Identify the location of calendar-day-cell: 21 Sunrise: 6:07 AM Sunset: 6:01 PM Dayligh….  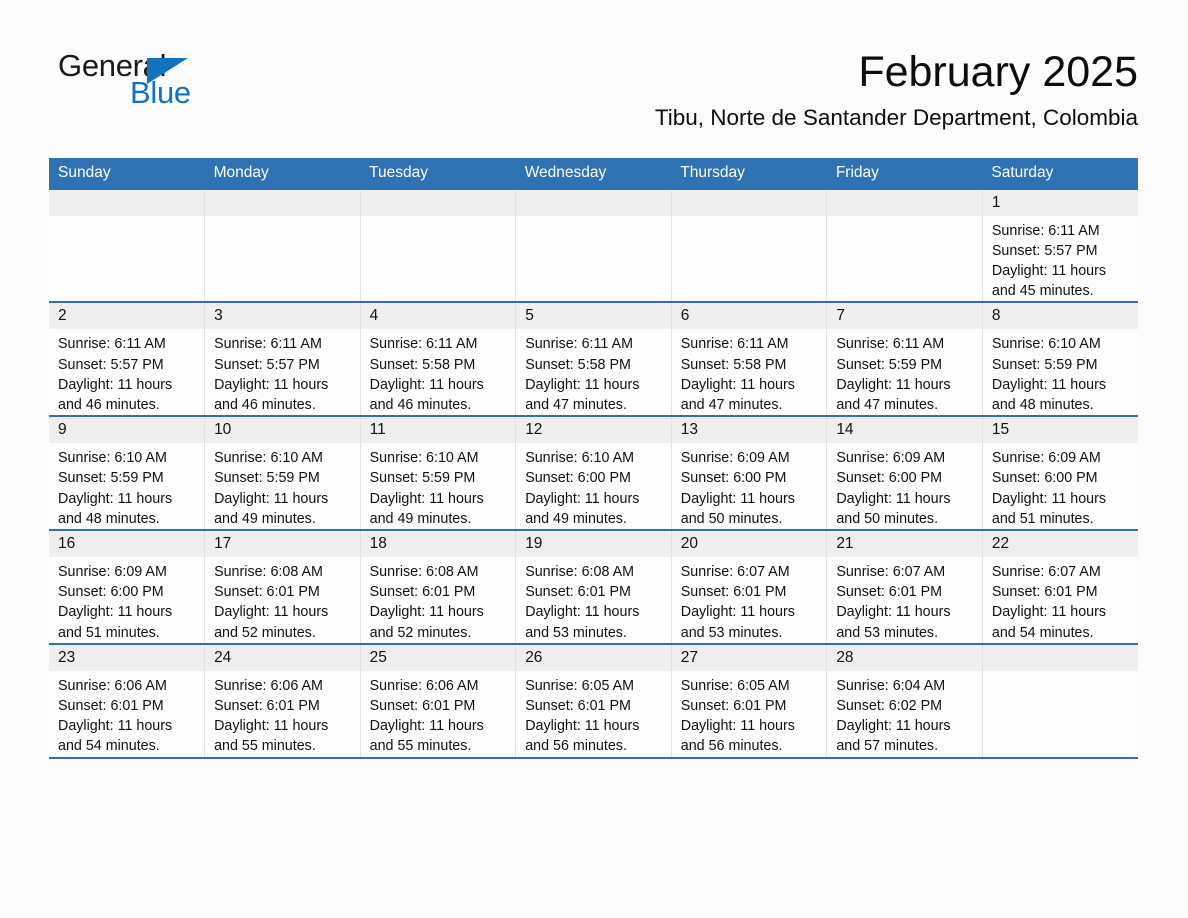
(904, 587).